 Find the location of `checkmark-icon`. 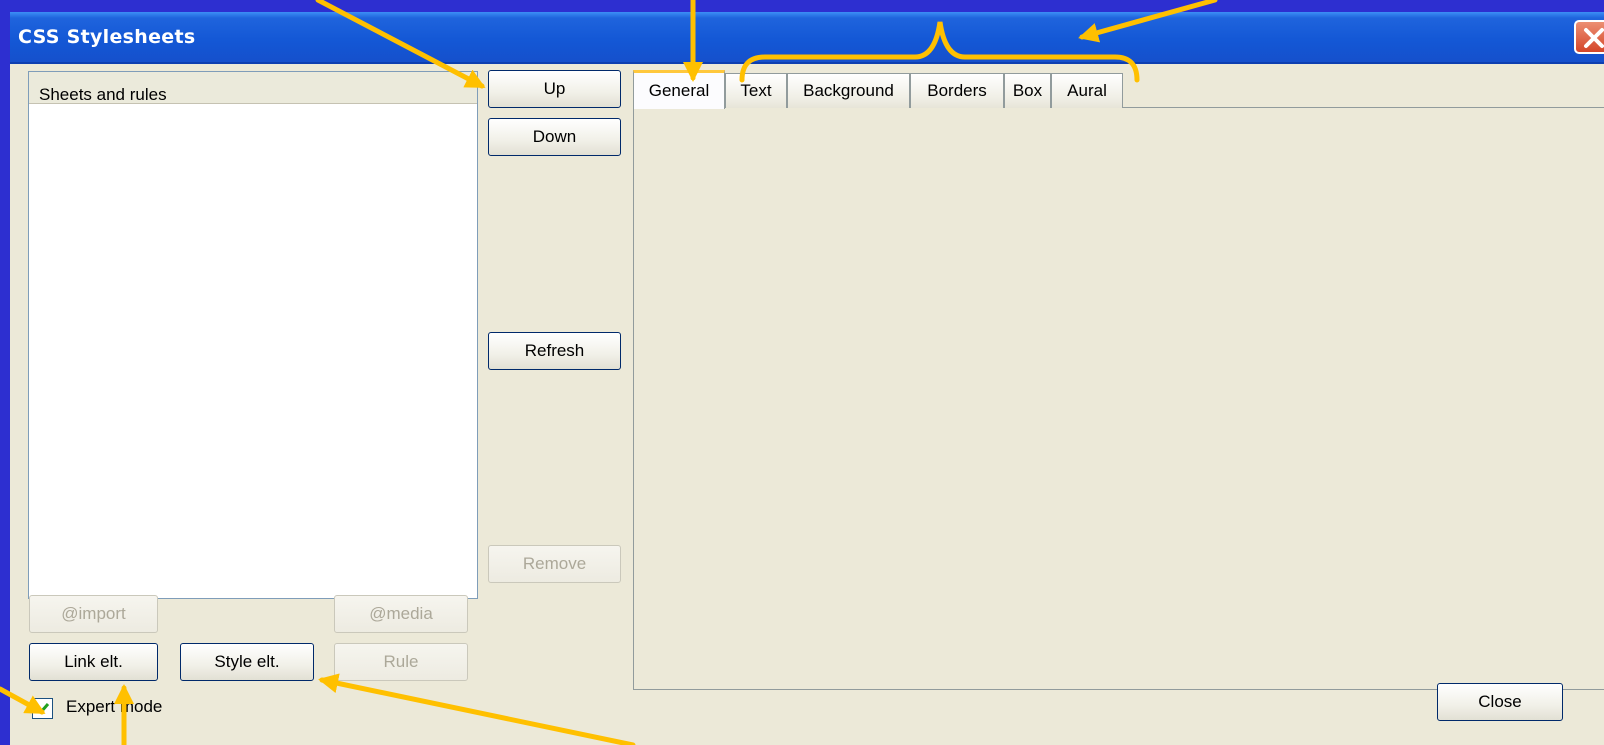

checkmark-icon is located at coordinates (42, 709).